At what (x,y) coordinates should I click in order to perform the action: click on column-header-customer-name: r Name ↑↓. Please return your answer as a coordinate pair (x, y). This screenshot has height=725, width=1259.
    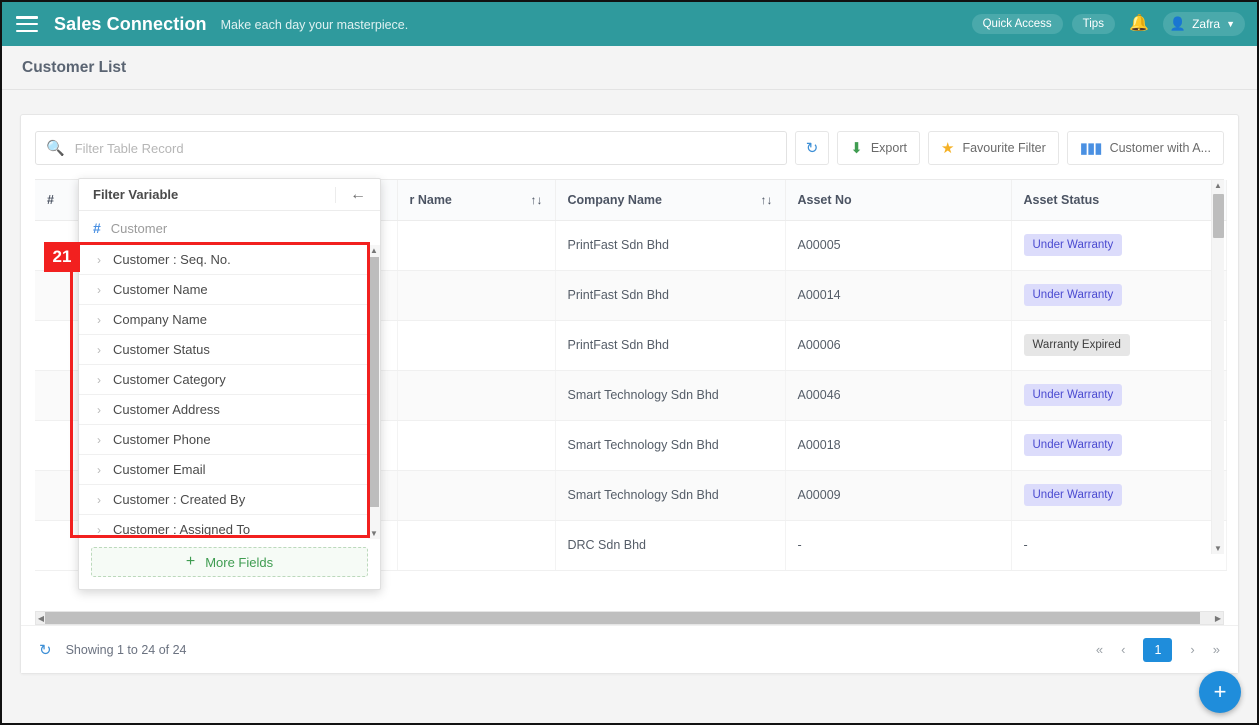
    Looking at the image, I should click on (476, 200).